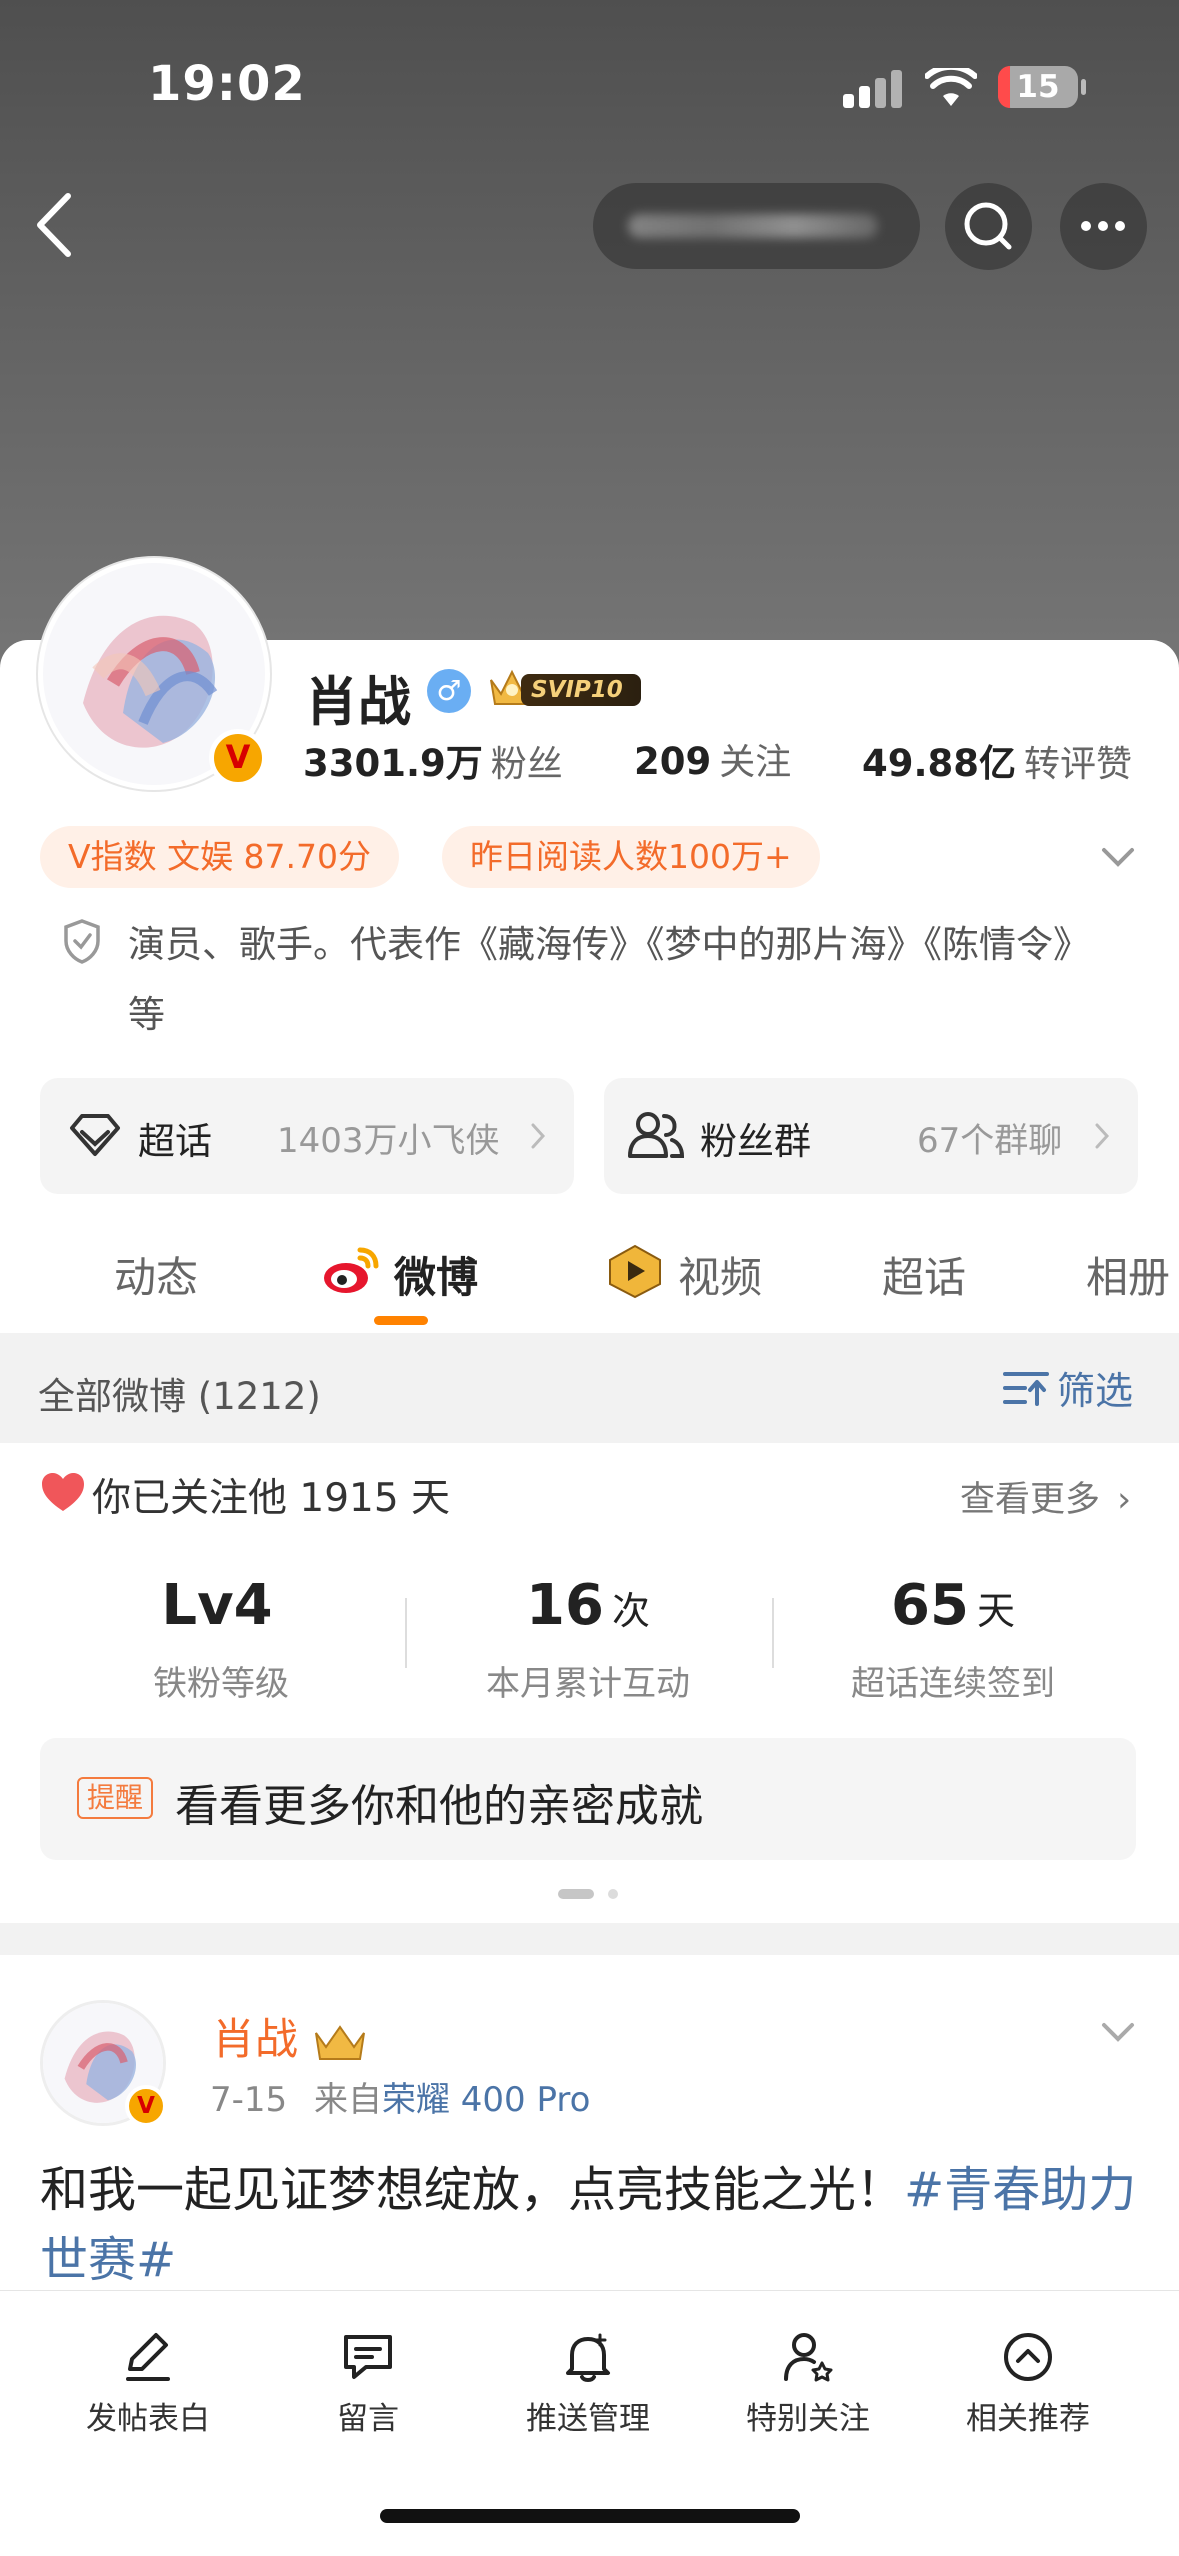  I want to click on post-confession-button: 发帖表白, so click(148, 2383).